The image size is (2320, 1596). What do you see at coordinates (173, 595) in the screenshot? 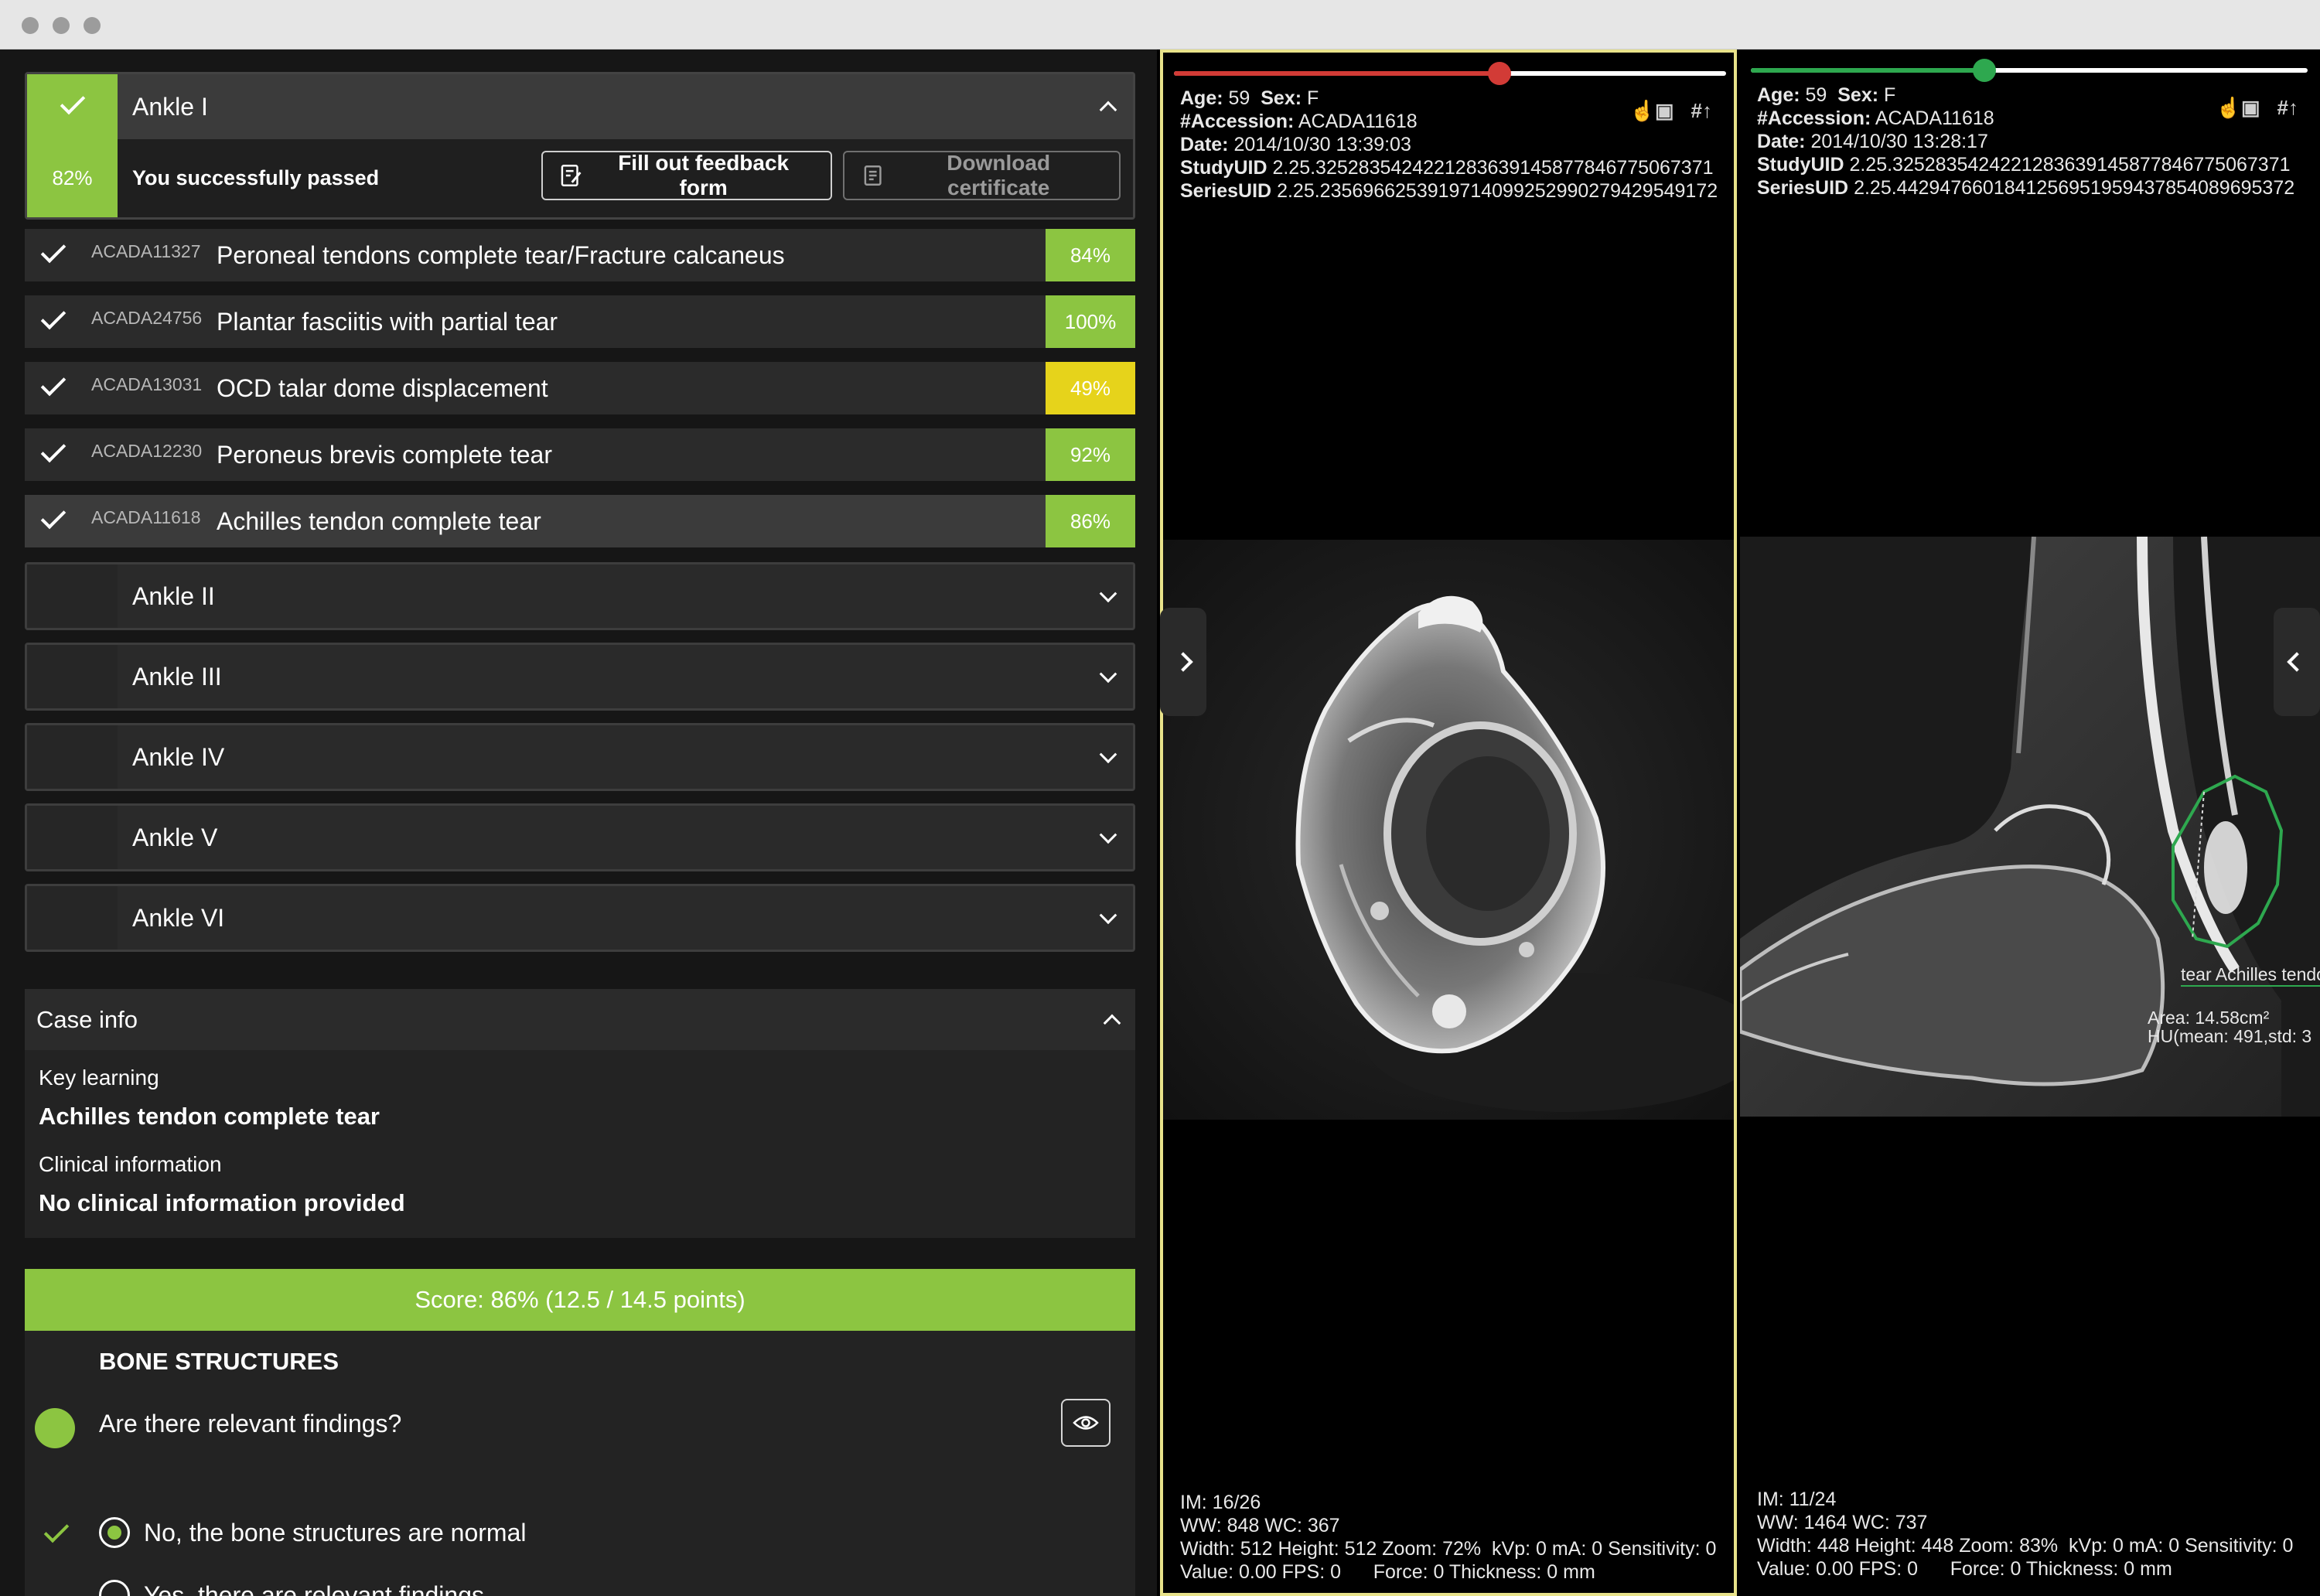
I see `module-title: Ankle II` at bounding box center [173, 595].